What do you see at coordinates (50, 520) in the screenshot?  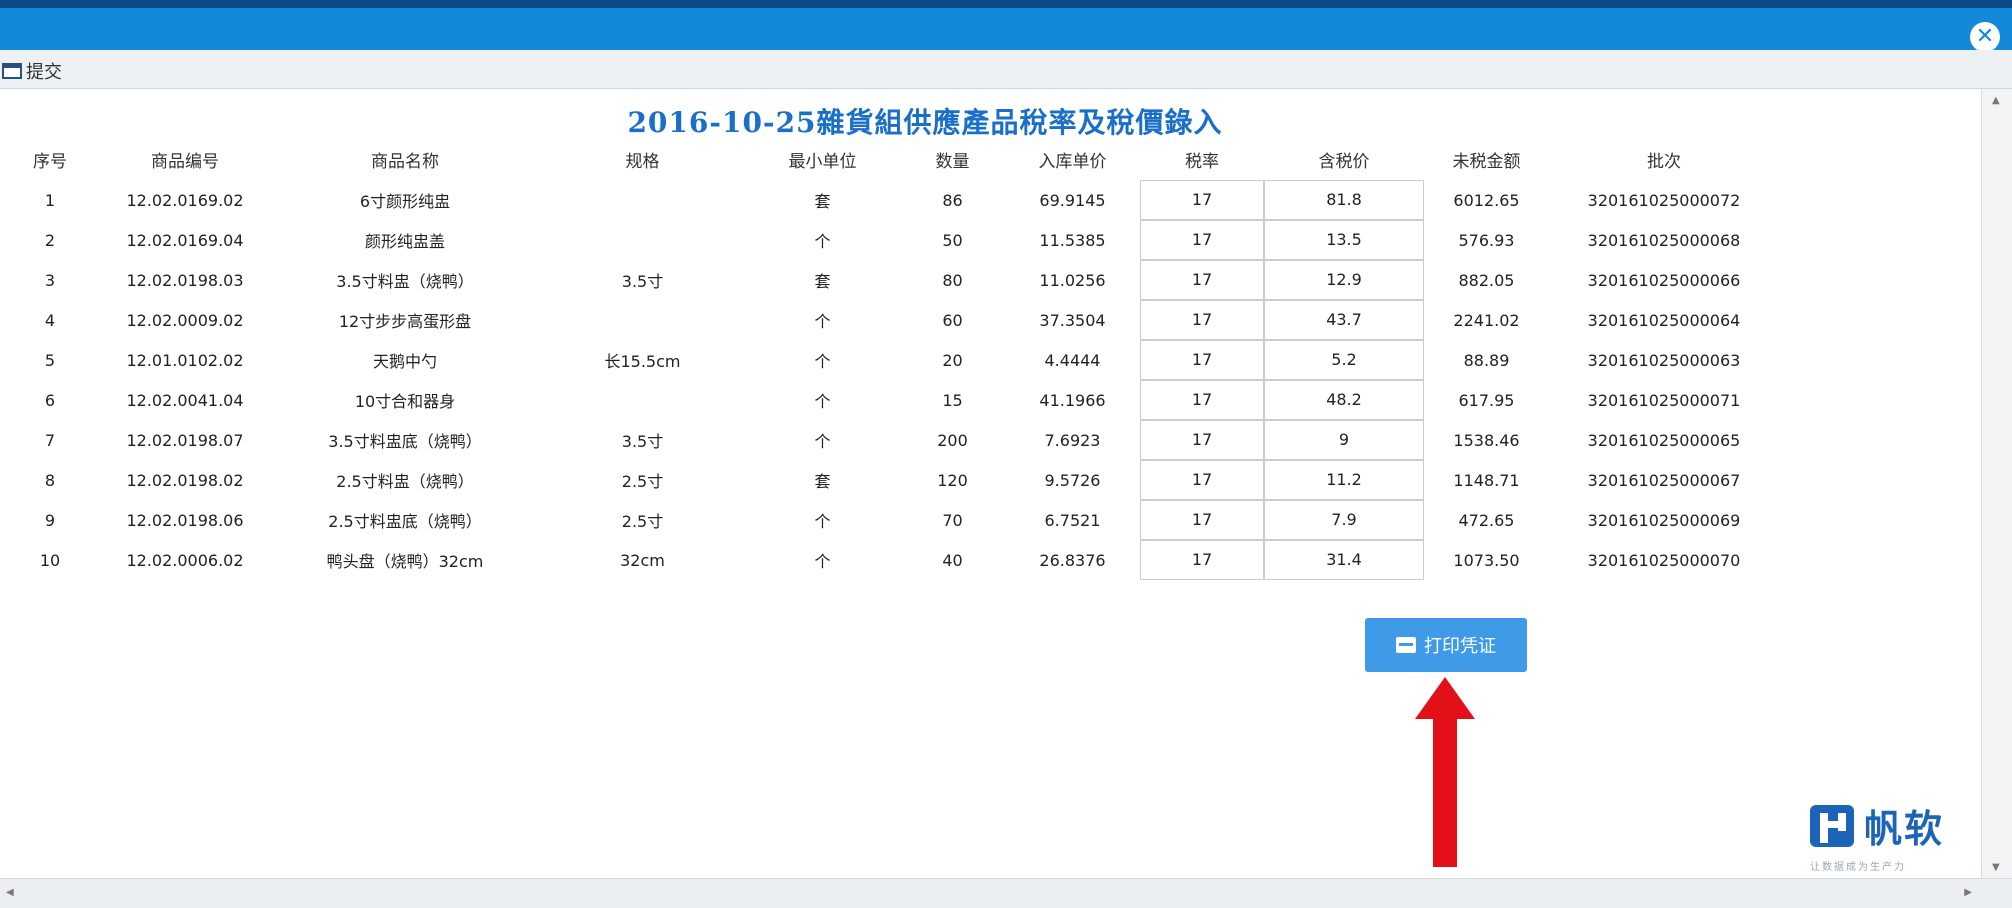 I see `row-index: 9` at bounding box center [50, 520].